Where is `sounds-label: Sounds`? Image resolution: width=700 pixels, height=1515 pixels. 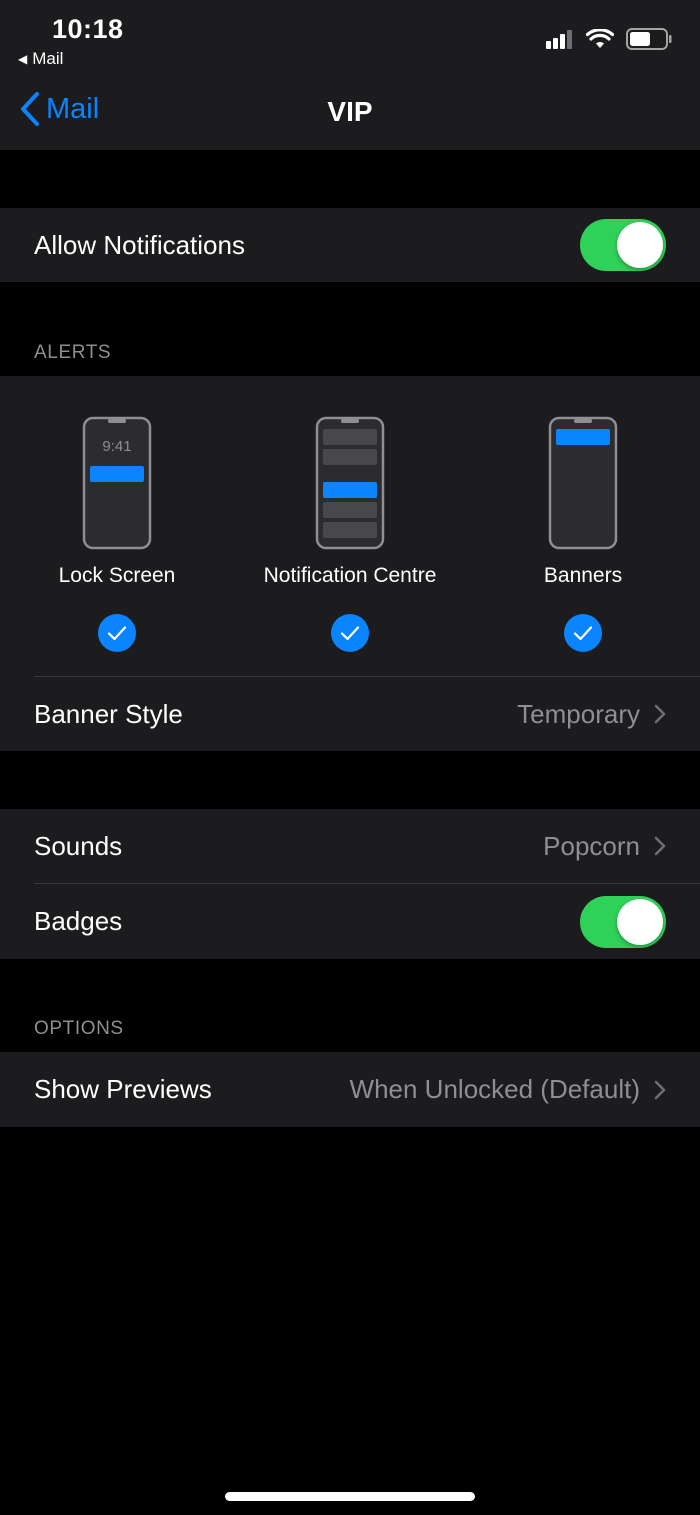 sounds-label: Sounds is located at coordinates (78, 845).